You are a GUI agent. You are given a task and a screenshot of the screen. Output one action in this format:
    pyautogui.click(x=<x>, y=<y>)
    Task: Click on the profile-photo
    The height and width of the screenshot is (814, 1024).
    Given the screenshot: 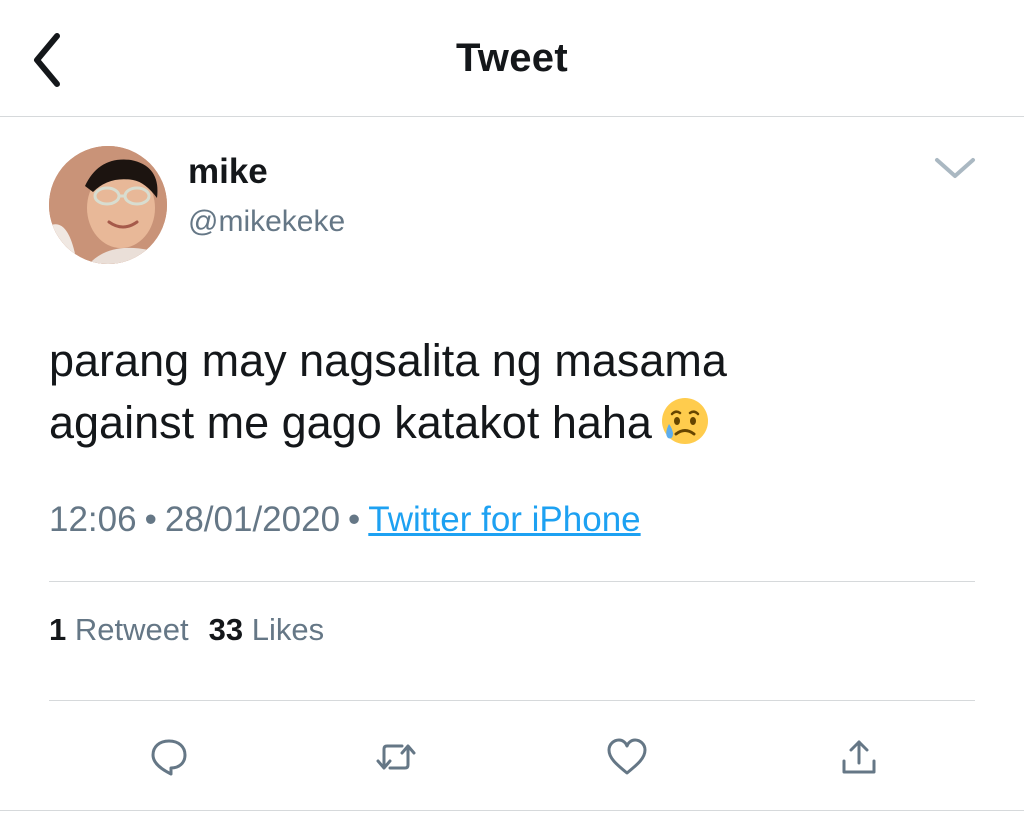 What is the action you would take?
    pyautogui.click(x=108, y=205)
    